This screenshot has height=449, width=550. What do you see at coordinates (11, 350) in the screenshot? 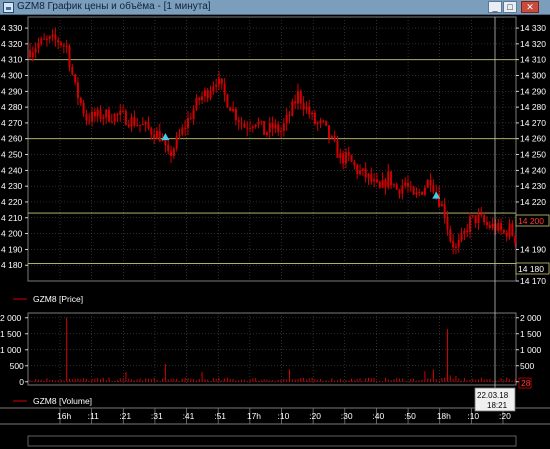
I see `volume-left-tick-label: 1 000` at bounding box center [11, 350].